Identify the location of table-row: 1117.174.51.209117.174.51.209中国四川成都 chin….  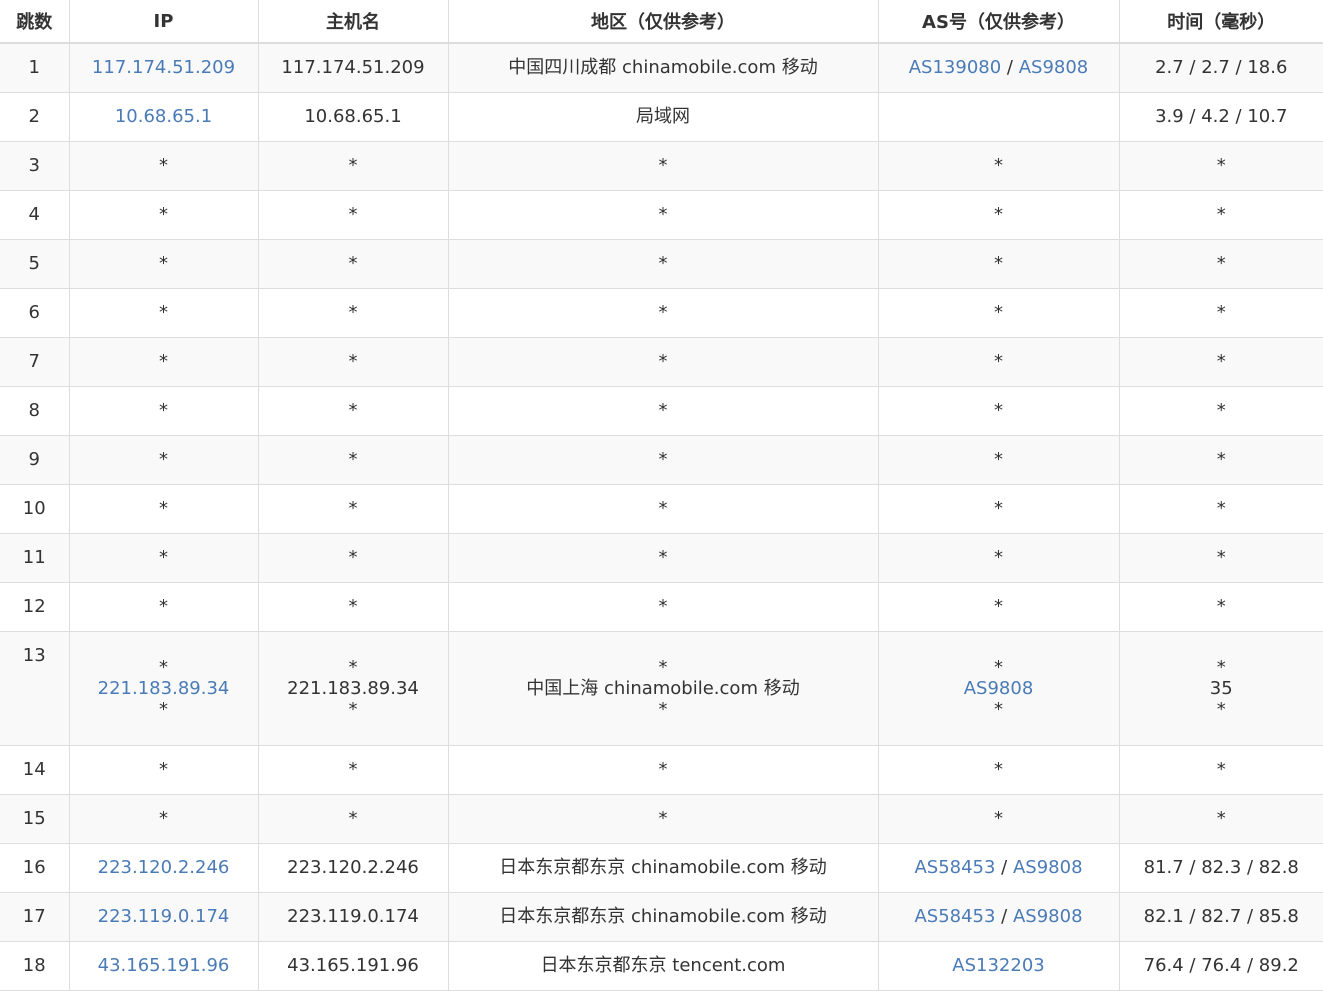
(661, 68).